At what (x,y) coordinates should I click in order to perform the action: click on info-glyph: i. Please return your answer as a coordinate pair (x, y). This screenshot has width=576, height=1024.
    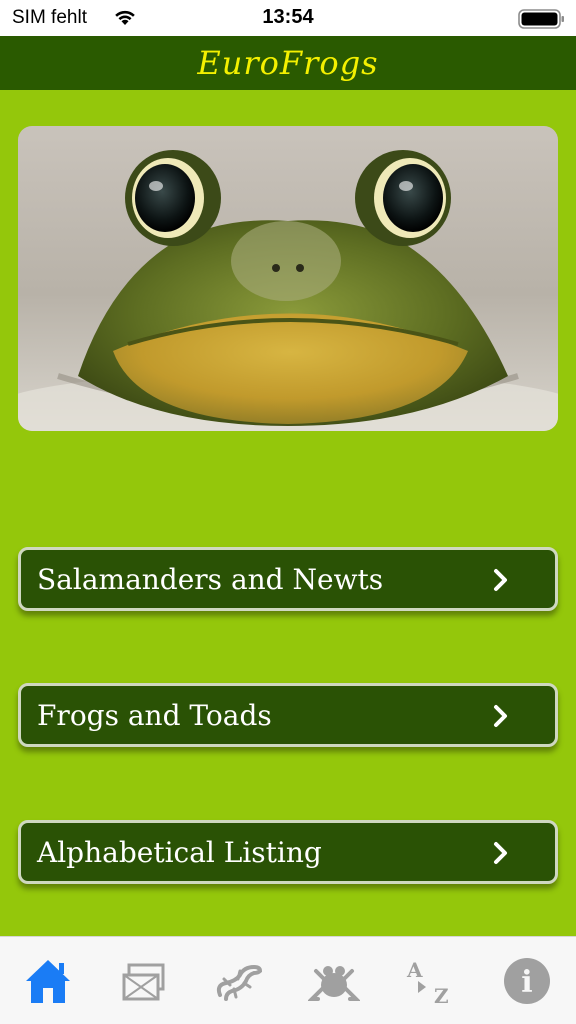
    Looking at the image, I should click on (526, 982).